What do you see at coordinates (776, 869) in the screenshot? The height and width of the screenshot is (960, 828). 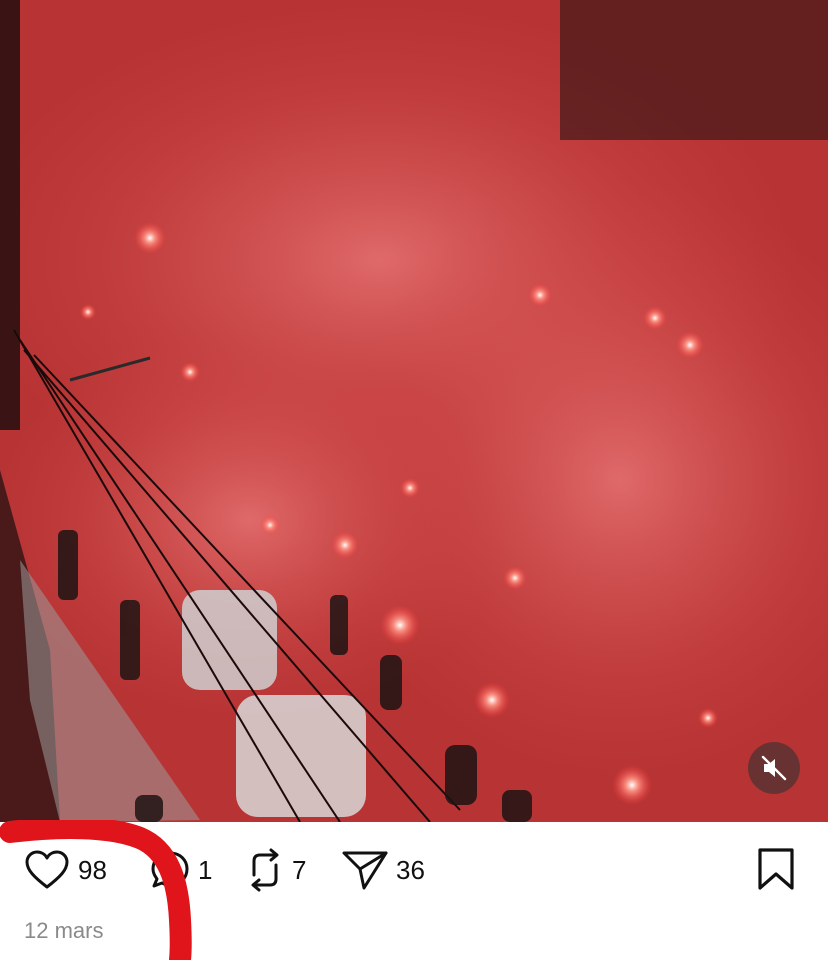 I see `bookmark-icon` at bounding box center [776, 869].